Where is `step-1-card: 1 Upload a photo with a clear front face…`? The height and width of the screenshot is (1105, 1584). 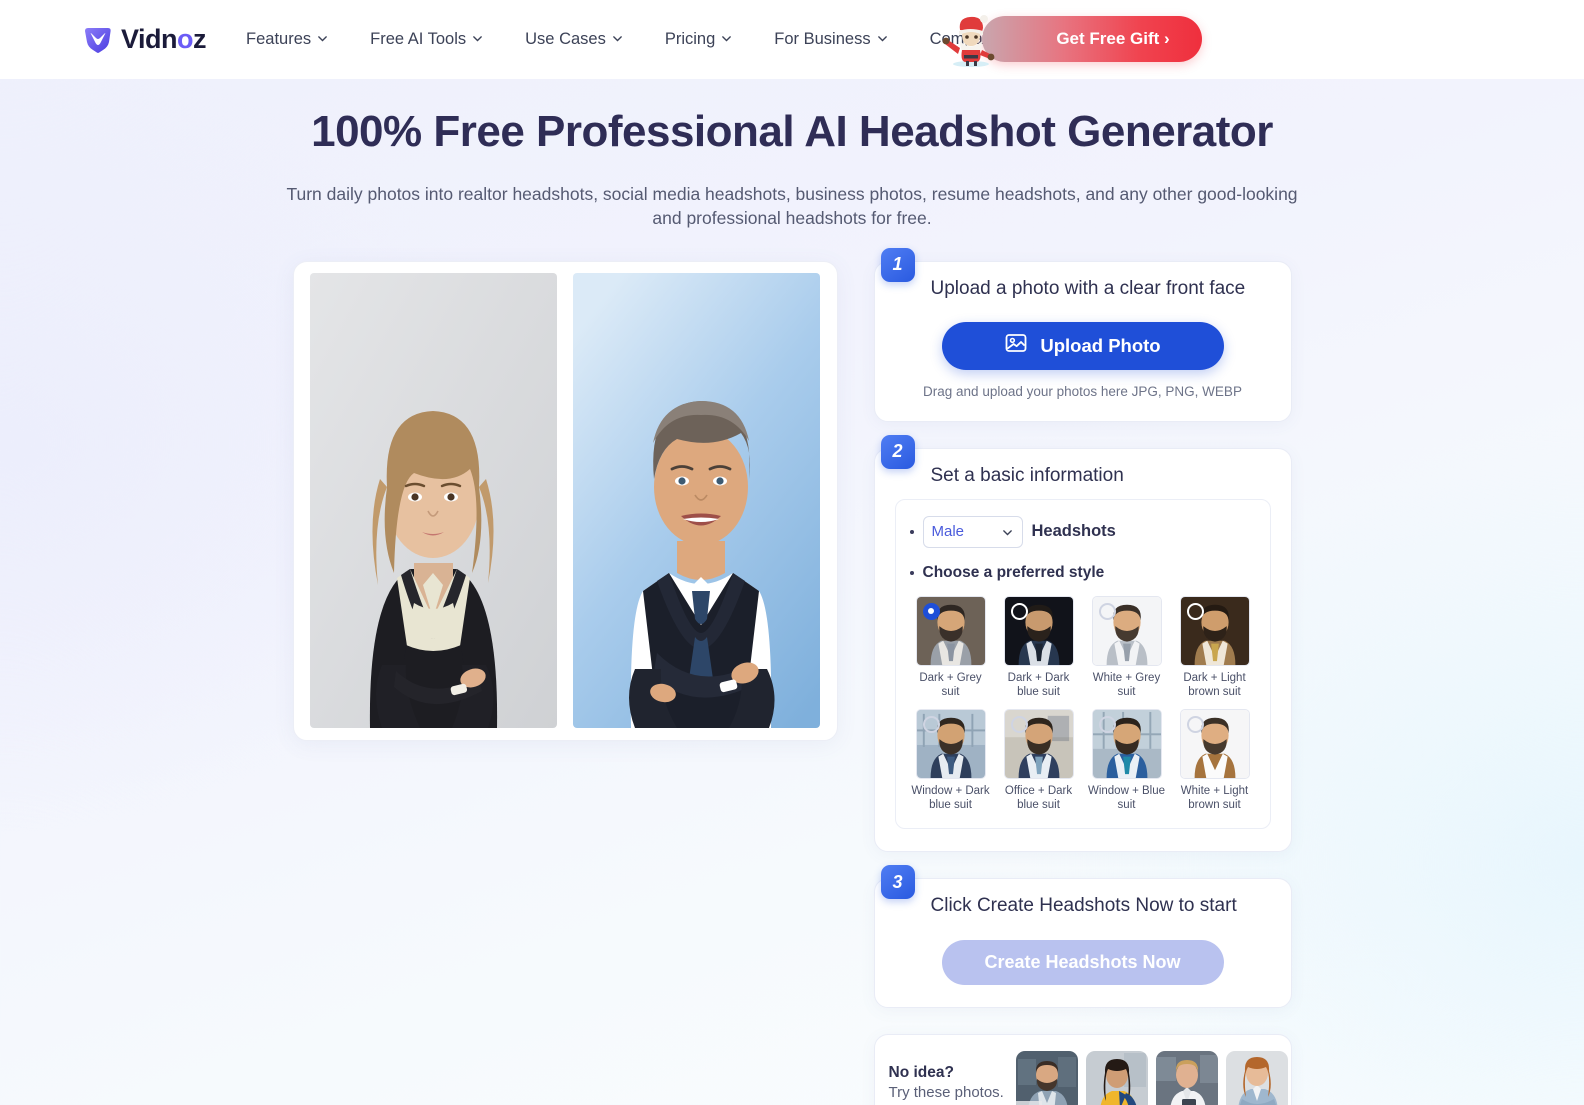
step-1-card: 1 Upload a photo with a clear front face… is located at coordinates (1082, 334).